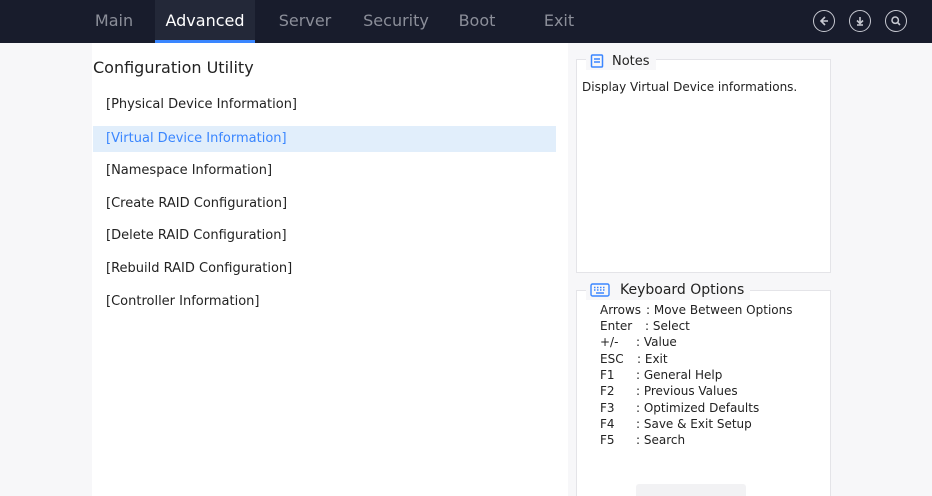 This screenshot has height=496, width=932. Describe the element at coordinates (652, 359) in the screenshot. I see `kb-desc: : Exit` at that location.